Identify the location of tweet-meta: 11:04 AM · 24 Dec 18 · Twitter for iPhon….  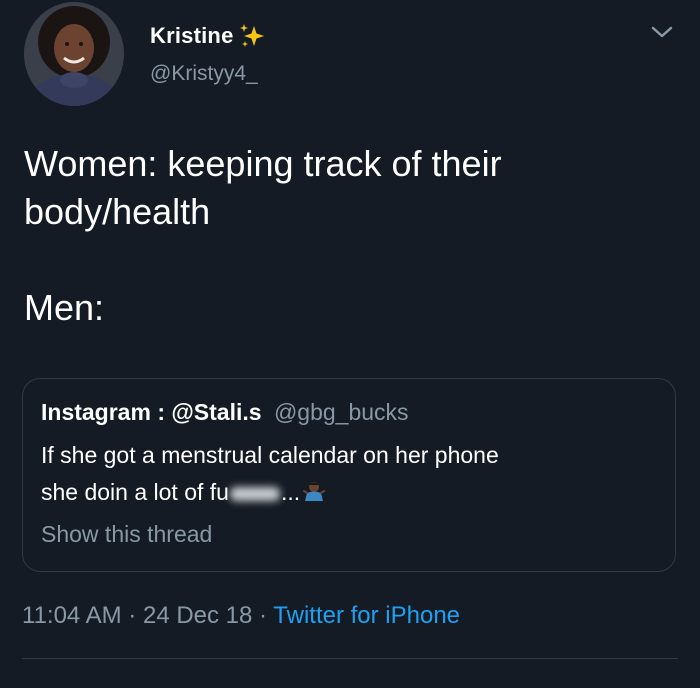
(241, 616).